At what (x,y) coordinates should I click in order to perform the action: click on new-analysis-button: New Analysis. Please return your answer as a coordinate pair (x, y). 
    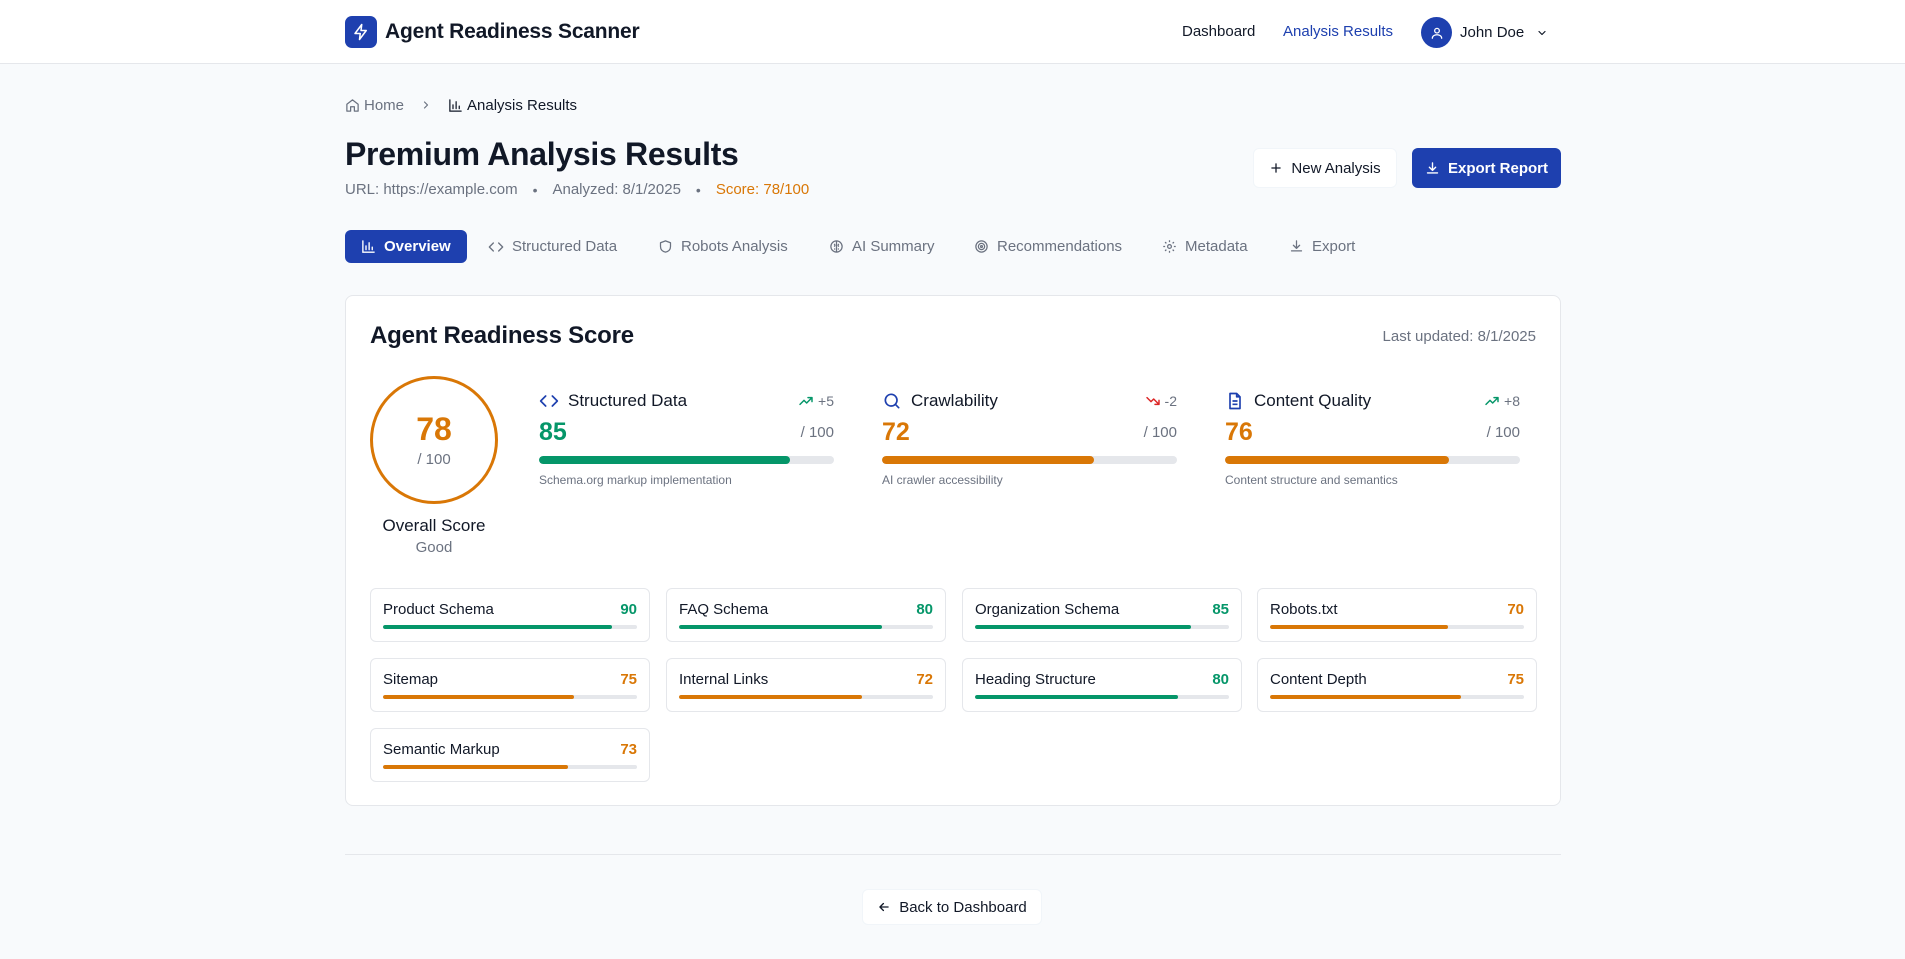
    Looking at the image, I should click on (1325, 168).